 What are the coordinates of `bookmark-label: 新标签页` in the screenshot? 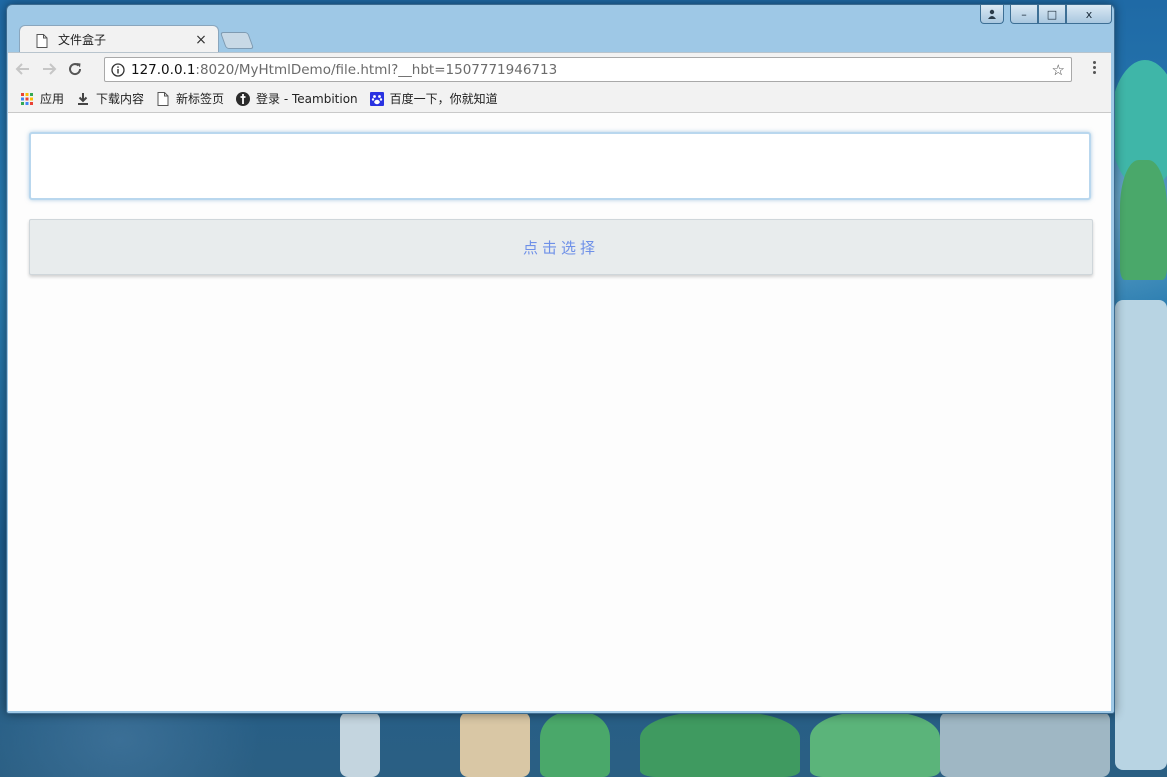 It's located at (200, 99).